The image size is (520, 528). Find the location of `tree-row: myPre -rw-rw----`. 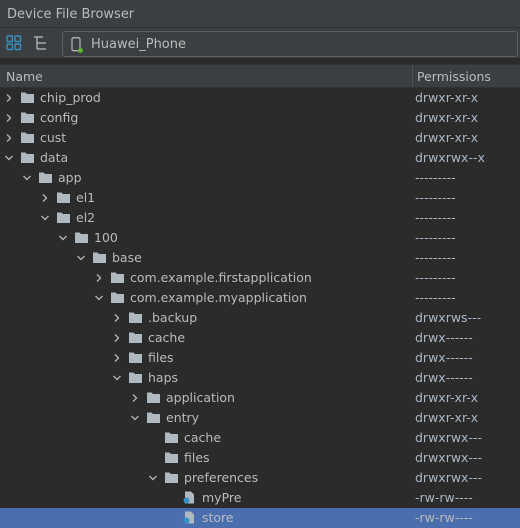

tree-row: myPre -rw-rw---- is located at coordinates (260, 498).